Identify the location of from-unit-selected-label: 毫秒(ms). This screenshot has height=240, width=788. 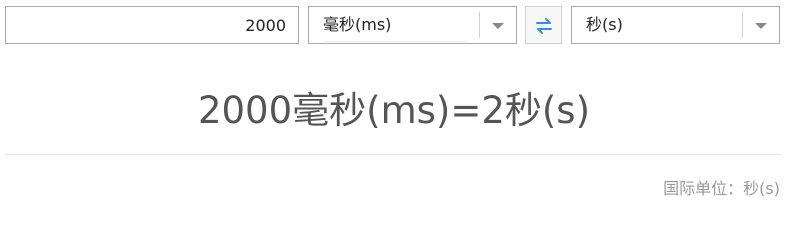
(357, 24).